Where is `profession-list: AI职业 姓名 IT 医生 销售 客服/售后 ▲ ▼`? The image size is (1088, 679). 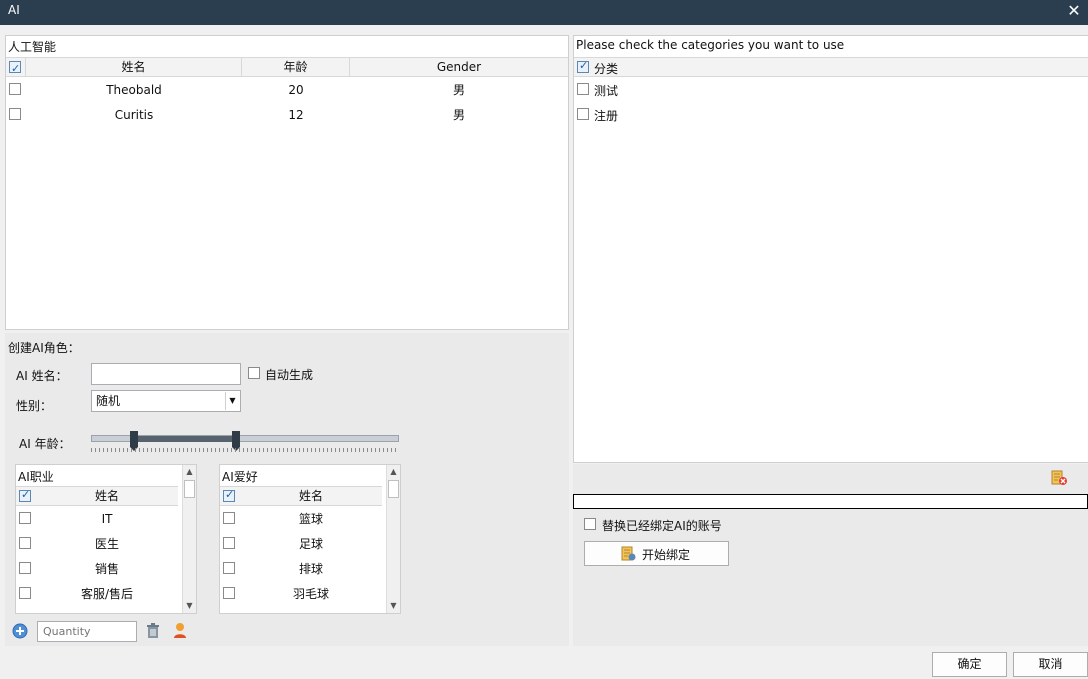
profession-list: AI职业 姓名 IT 医生 销售 客服/售后 ▲ ▼ is located at coordinates (106, 539).